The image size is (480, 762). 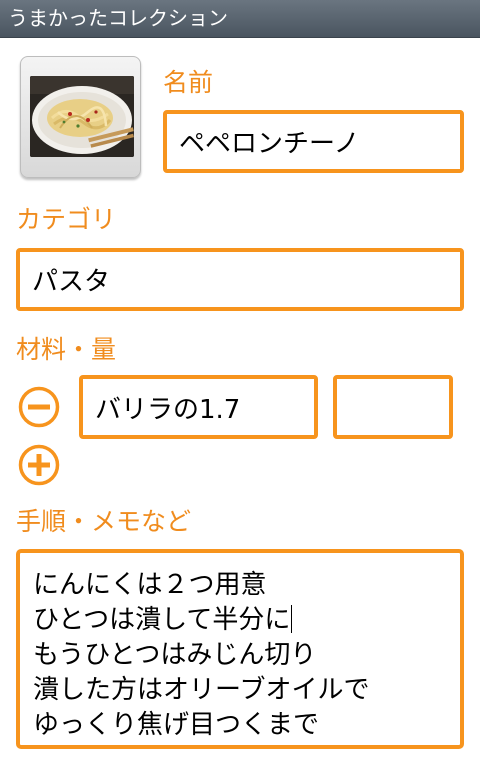 What do you see at coordinates (162, 620) in the screenshot?
I see `steps-line: ひとつは潰して半分に` at bounding box center [162, 620].